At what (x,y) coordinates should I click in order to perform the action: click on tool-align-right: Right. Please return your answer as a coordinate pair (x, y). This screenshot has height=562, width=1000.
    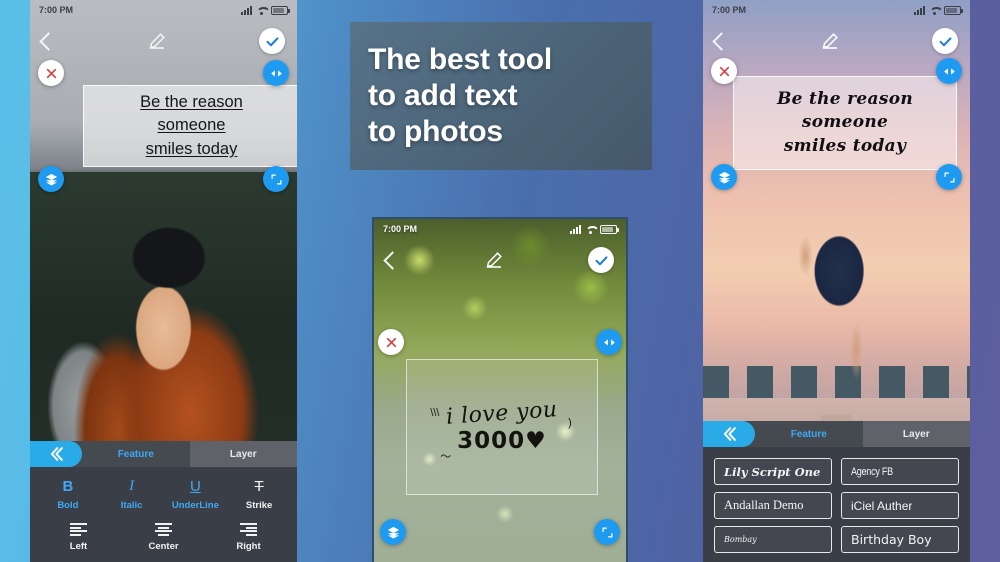
    Looking at the image, I should click on (248, 537).